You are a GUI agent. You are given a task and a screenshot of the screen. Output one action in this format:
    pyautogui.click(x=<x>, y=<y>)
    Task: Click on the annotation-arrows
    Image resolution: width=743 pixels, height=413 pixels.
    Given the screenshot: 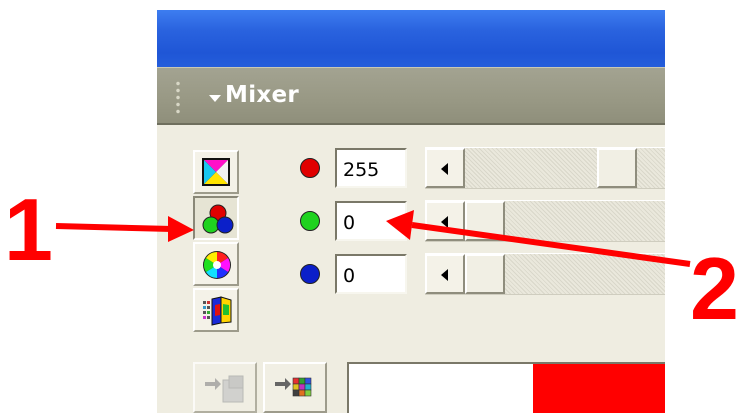 What is the action you would take?
    pyautogui.click(x=373, y=238)
    